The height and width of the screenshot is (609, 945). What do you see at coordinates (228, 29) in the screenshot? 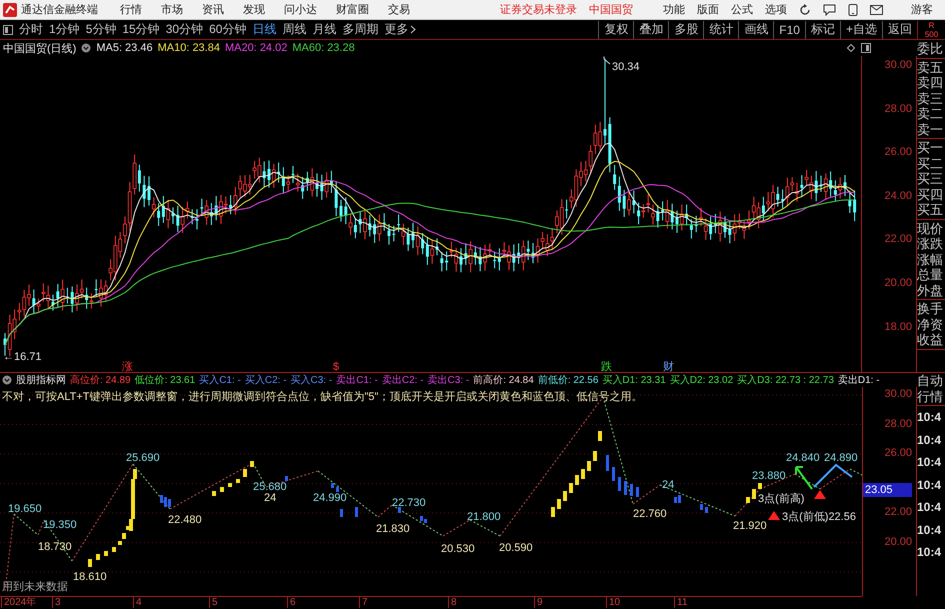
I see `period-tab: 60分钟` at bounding box center [228, 29].